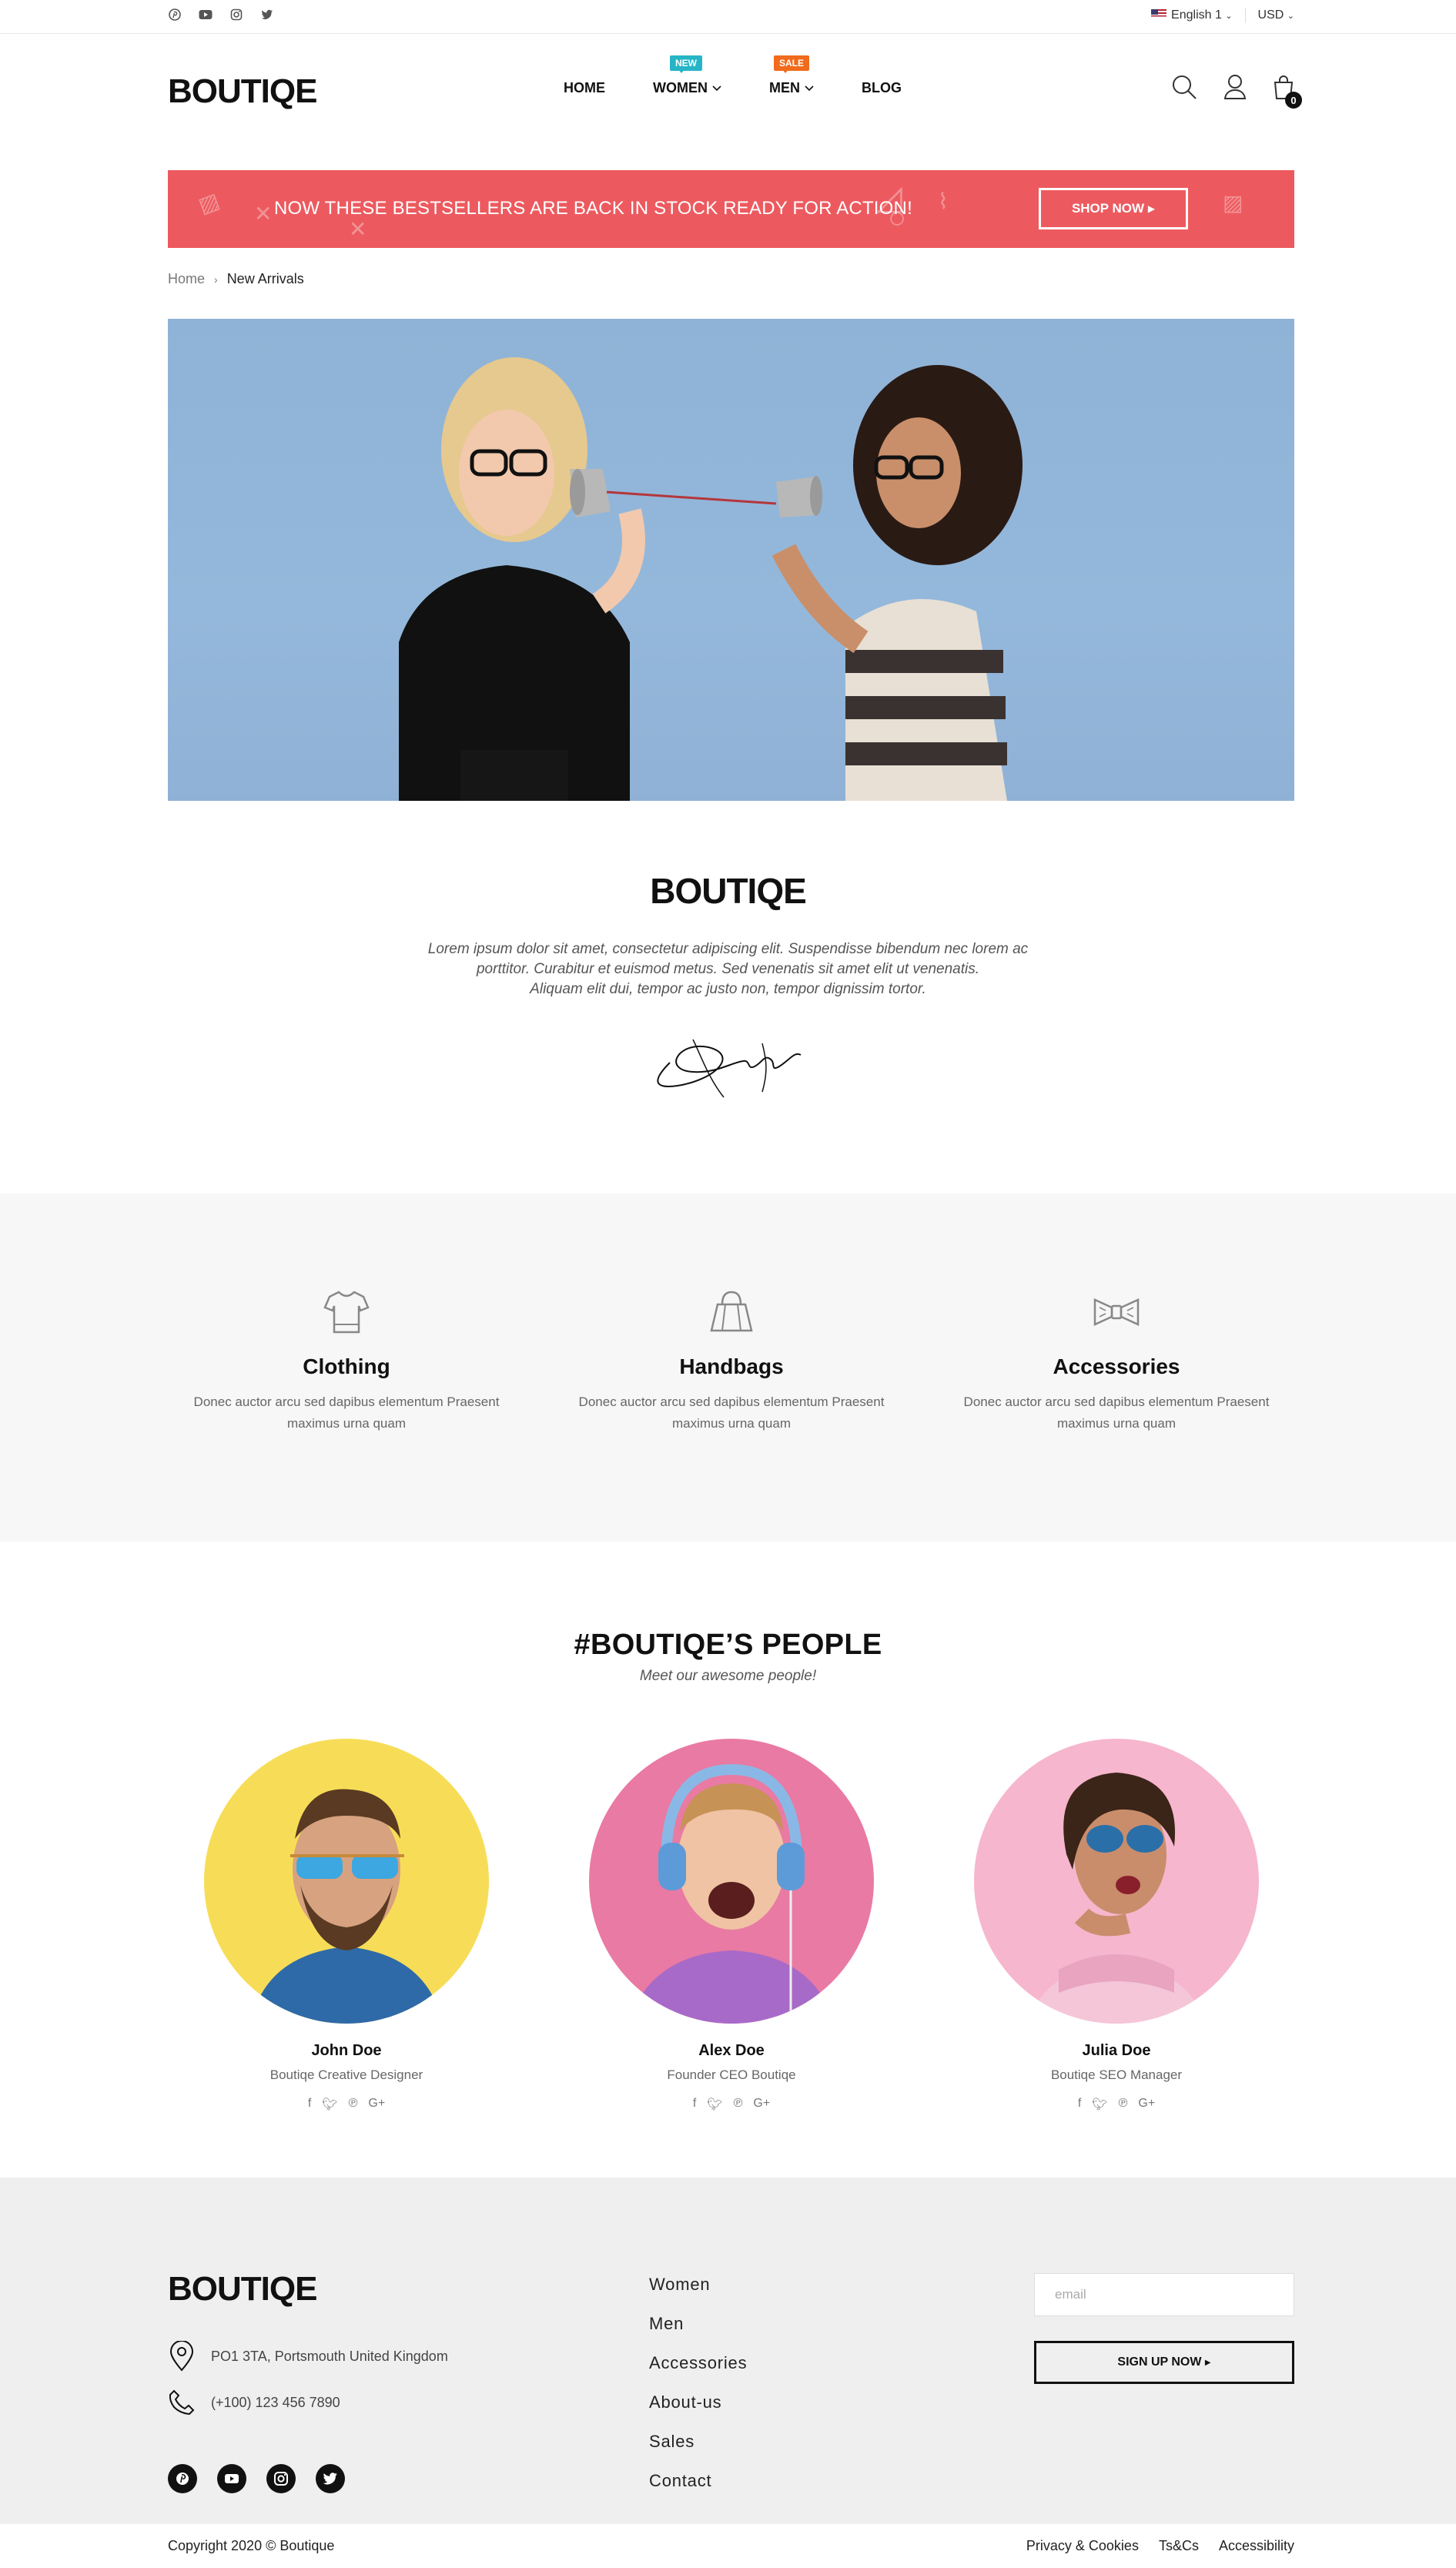 The height and width of the screenshot is (2568, 1456). What do you see at coordinates (1116, 1366) in the screenshot?
I see `category-title: Accessories` at bounding box center [1116, 1366].